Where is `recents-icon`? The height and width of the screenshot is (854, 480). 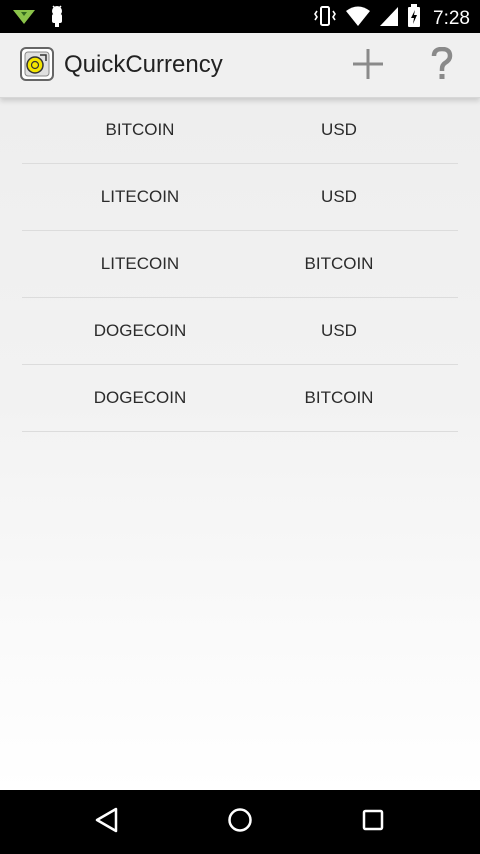
recents-icon is located at coordinates (373, 822).